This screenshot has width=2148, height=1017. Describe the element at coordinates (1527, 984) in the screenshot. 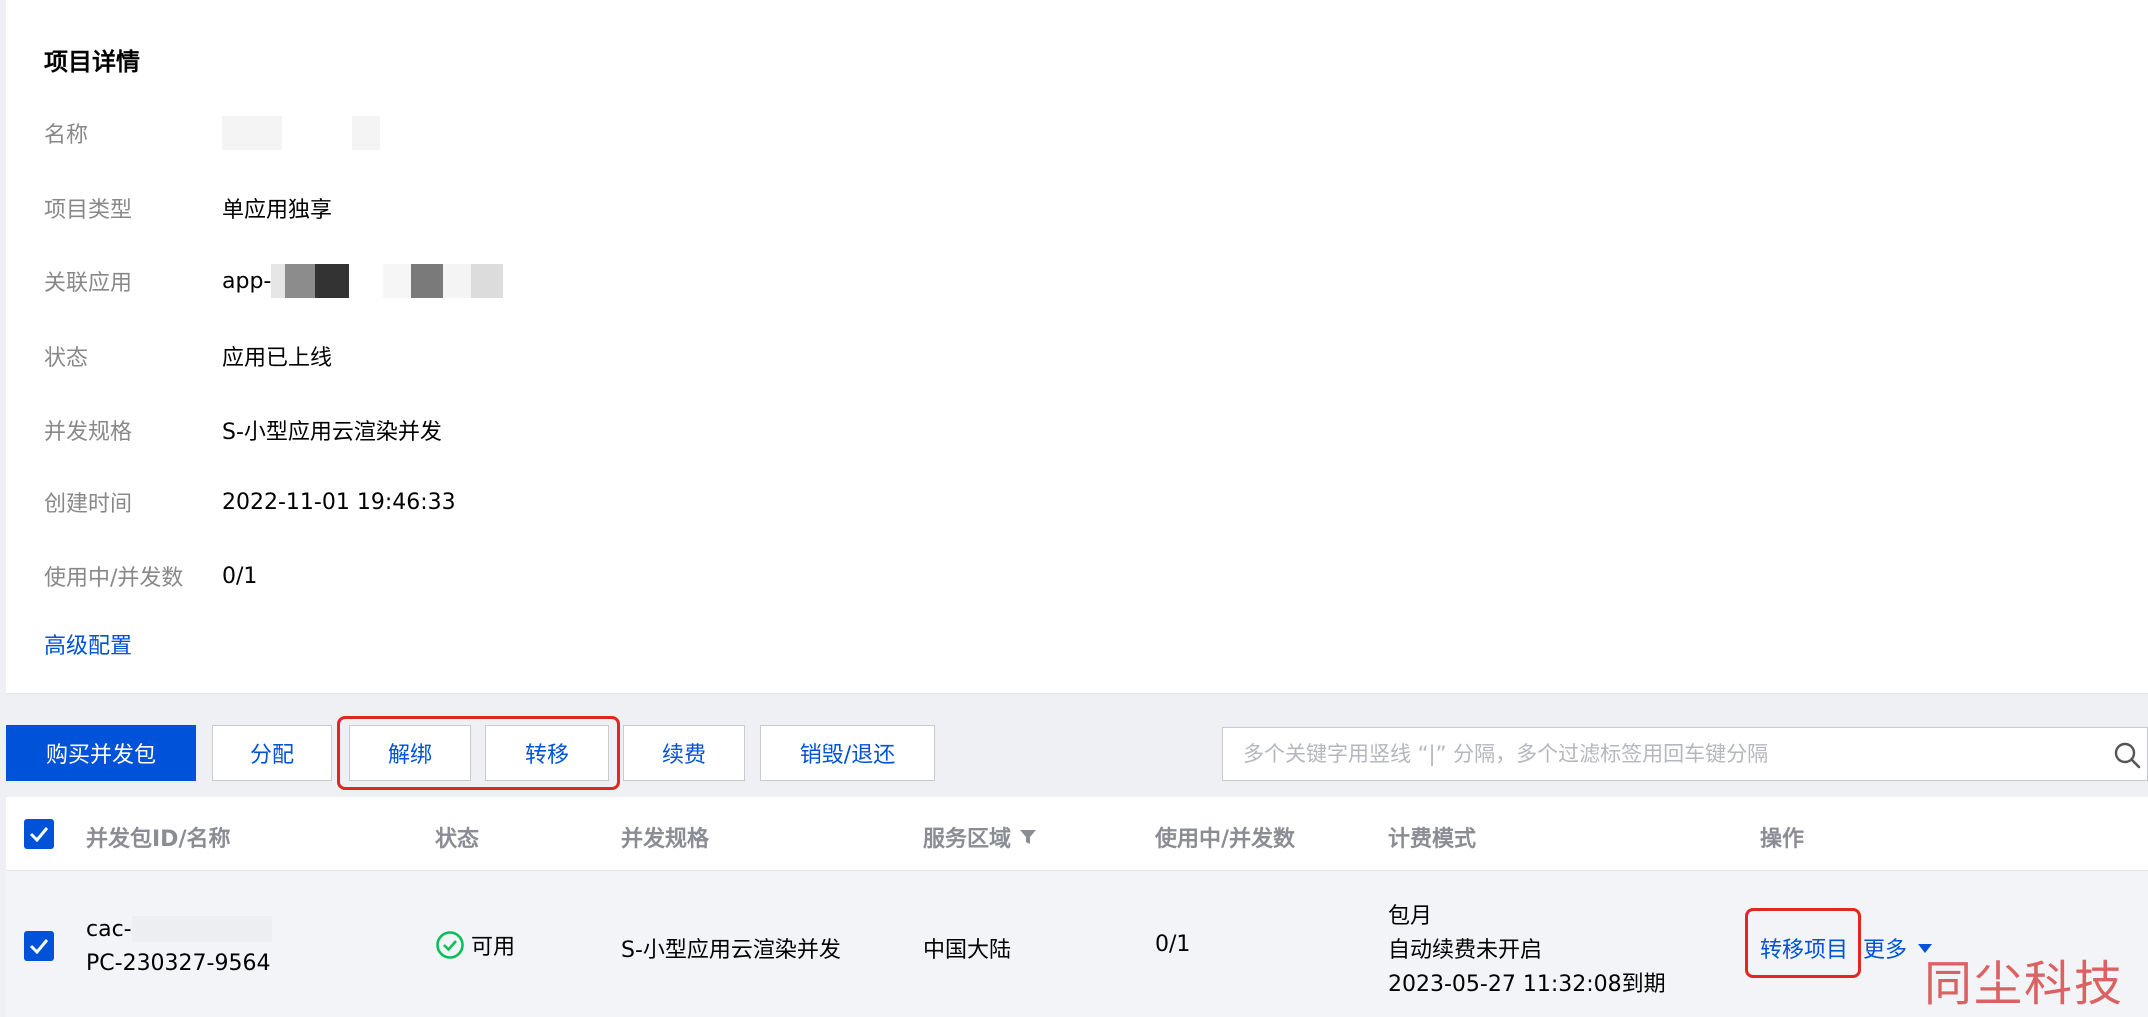

I see `expire-time: 2023-05-27 11:32:08到期` at that location.